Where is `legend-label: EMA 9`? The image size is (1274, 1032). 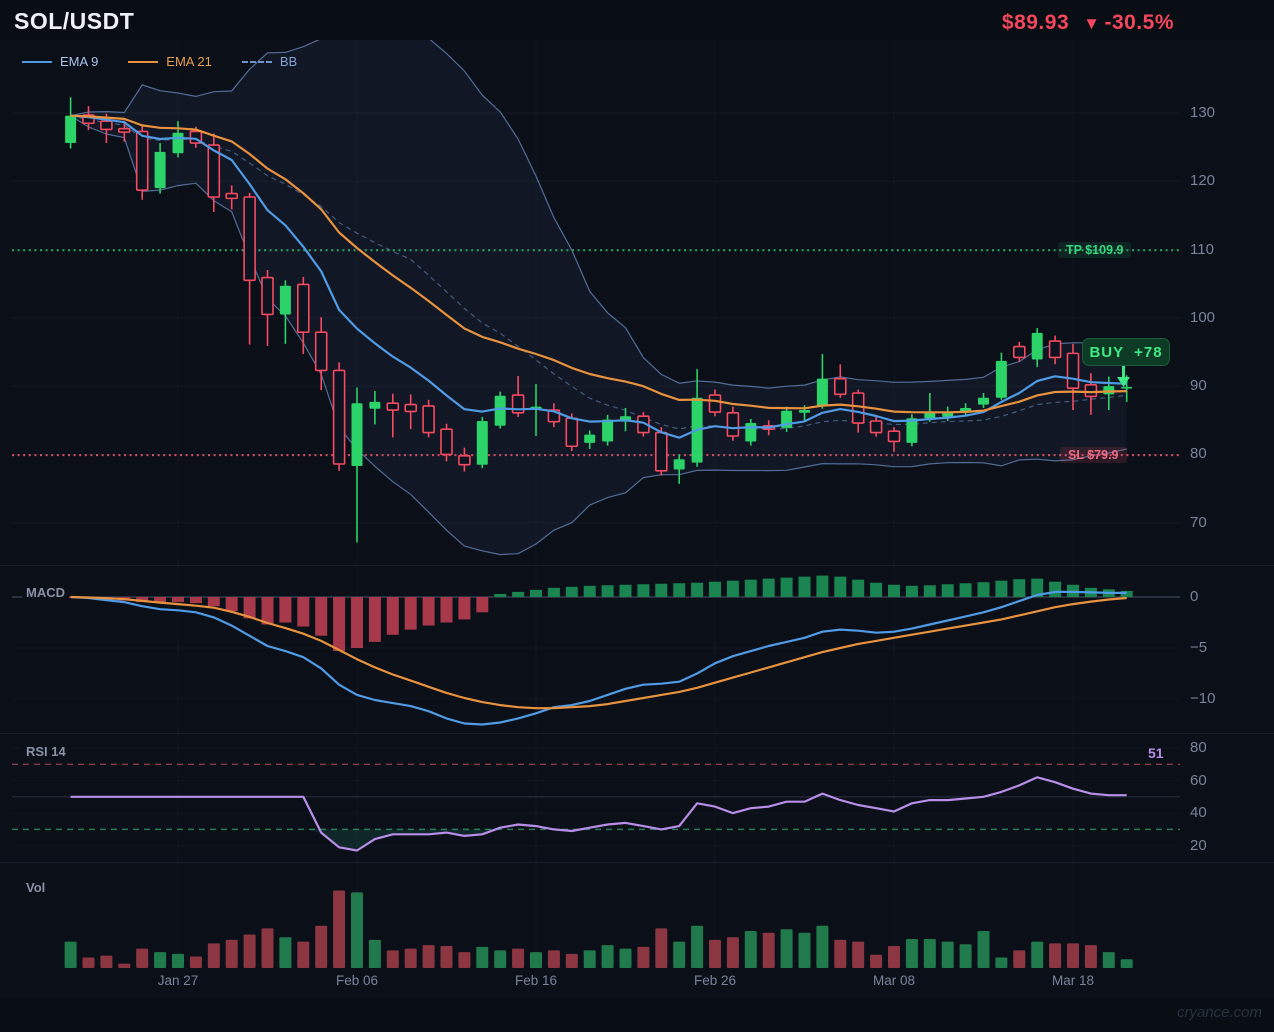 legend-label: EMA 9 is located at coordinates (79, 61).